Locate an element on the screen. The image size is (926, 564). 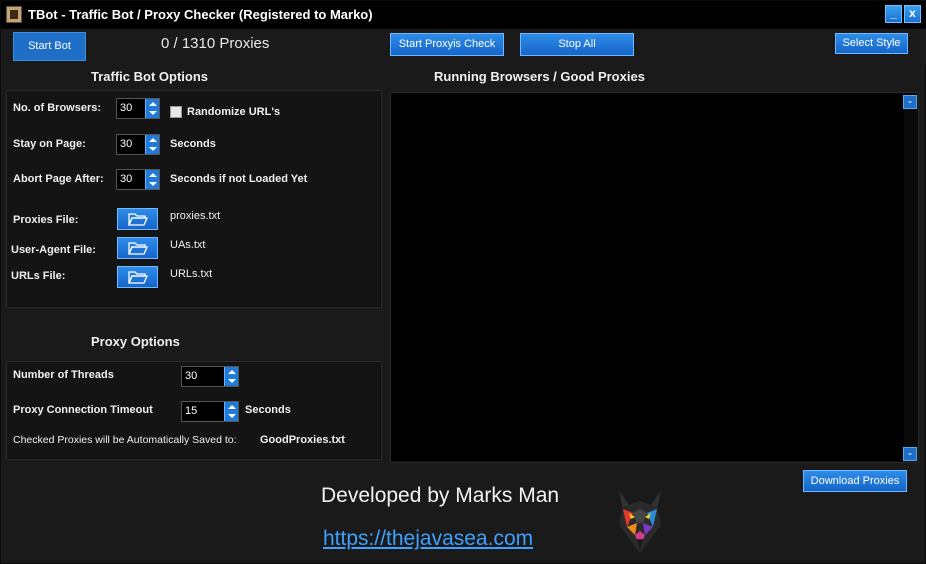
scroll-up-icon: ⌄ is located at coordinates (910, 102).